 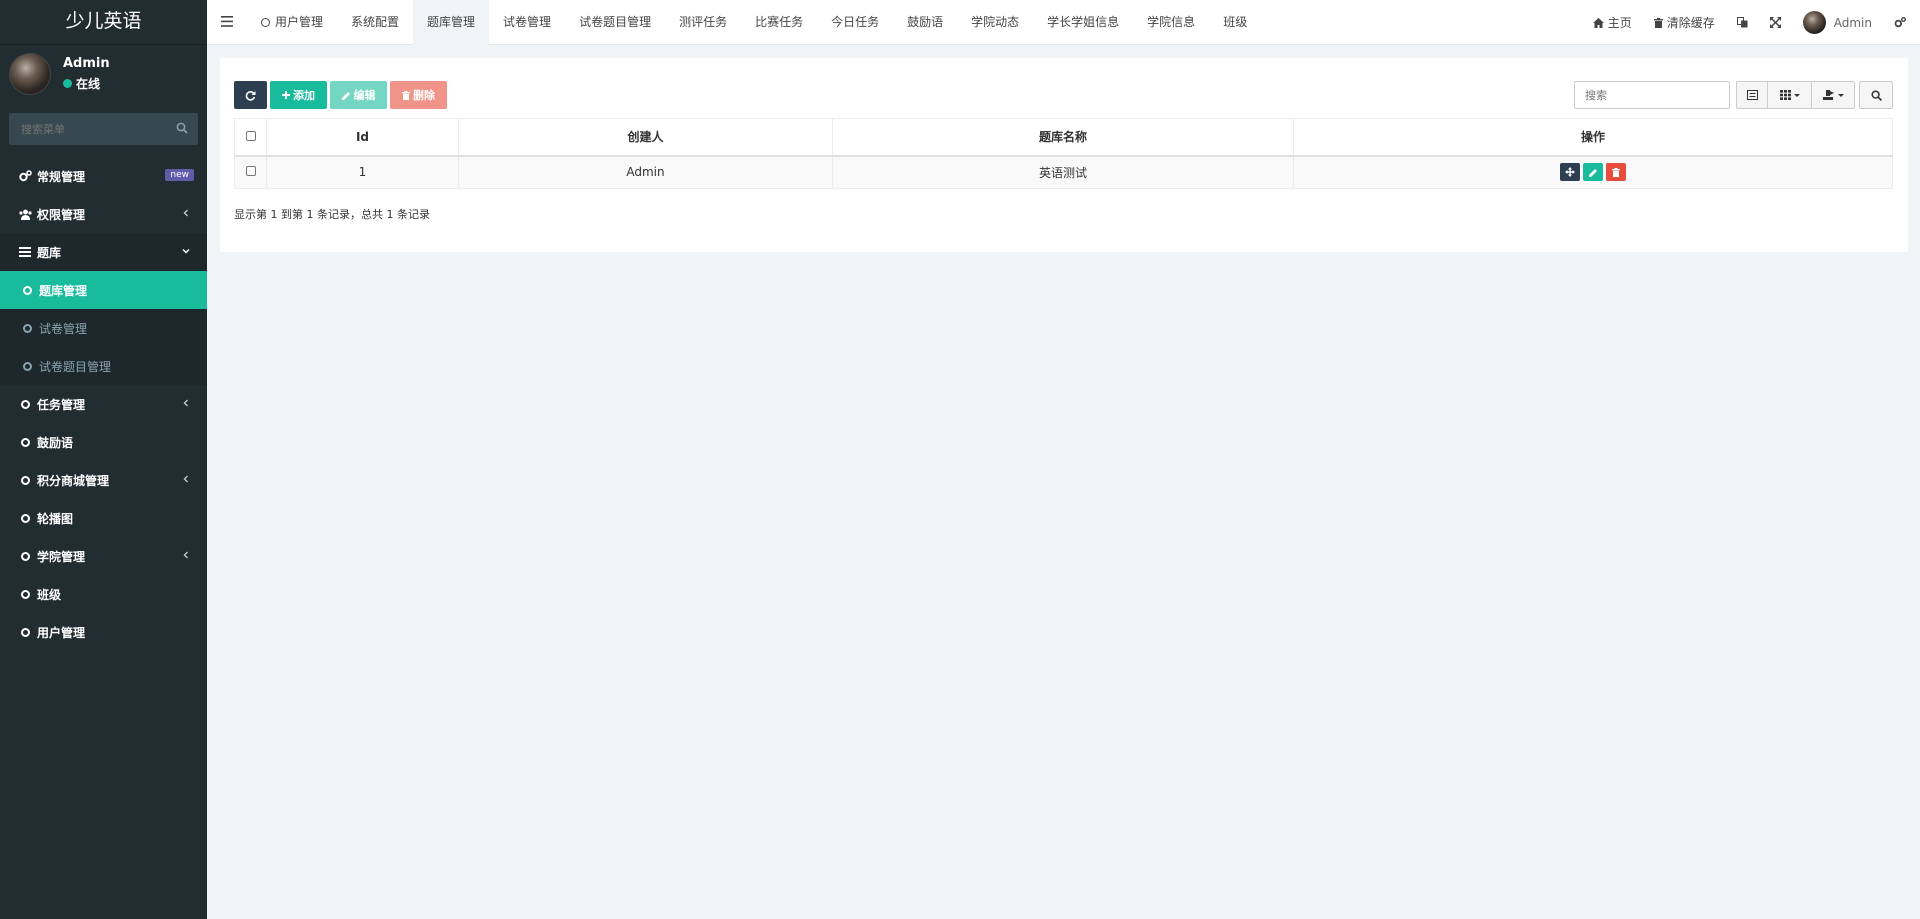 I want to click on tab-college-info: 学院信息, so click(x=1171, y=22).